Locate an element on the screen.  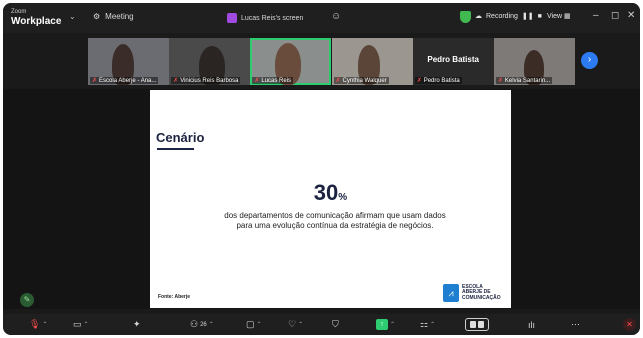
statistic-unit: % is located at coordinates (343, 197).